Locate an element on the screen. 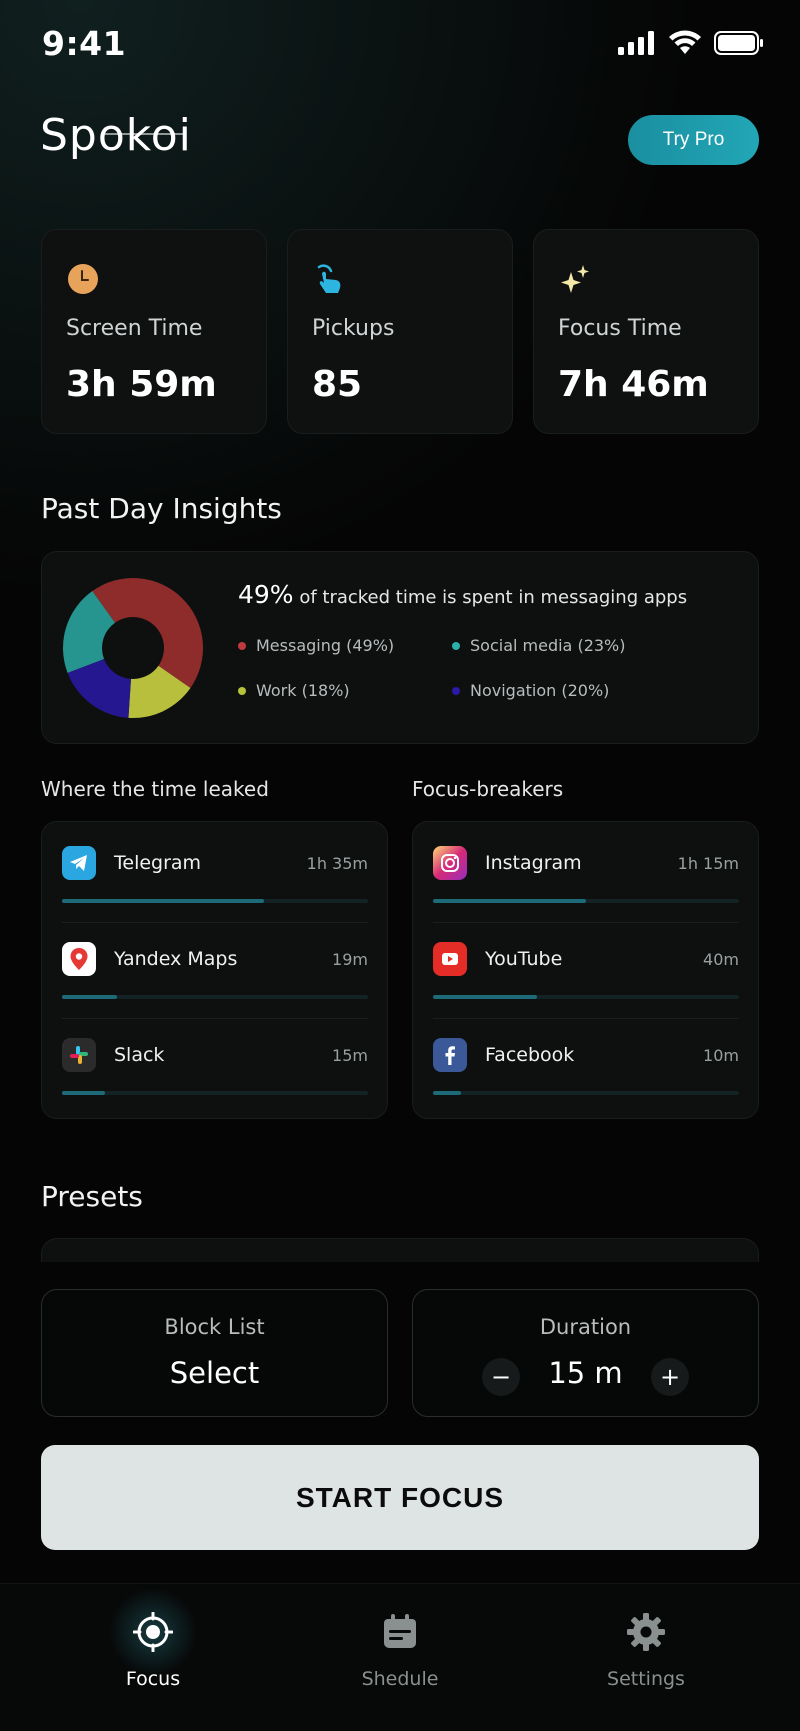 This screenshot has width=800, height=1731. try-pro-button: Try Pro is located at coordinates (693, 140).